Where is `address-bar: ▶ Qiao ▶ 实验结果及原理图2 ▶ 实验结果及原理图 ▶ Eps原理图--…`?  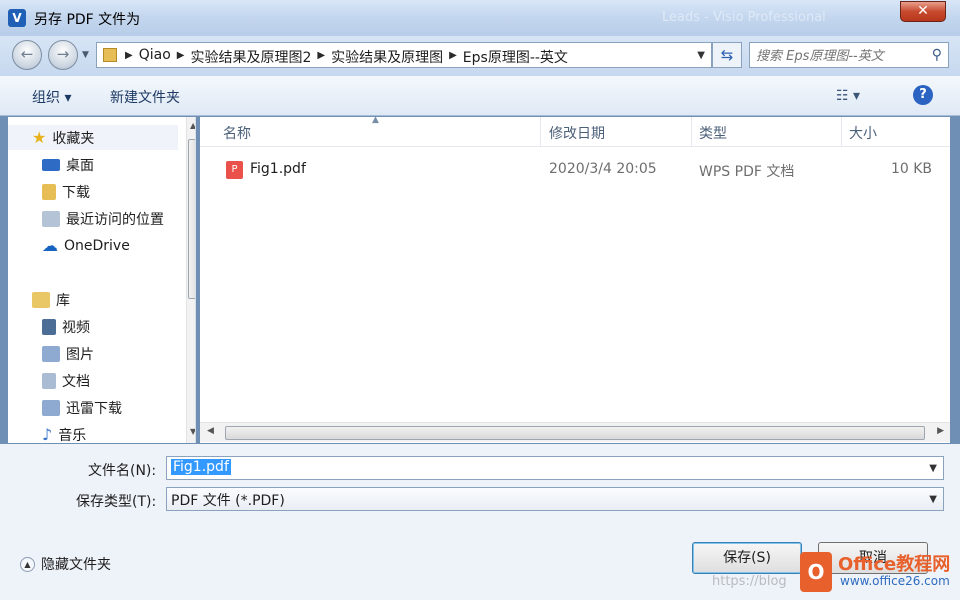 address-bar: ▶ Qiao ▶ 实验结果及原理图2 ▶ 实验结果及原理图 ▶ Eps原理图--… is located at coordinates (404, 55).